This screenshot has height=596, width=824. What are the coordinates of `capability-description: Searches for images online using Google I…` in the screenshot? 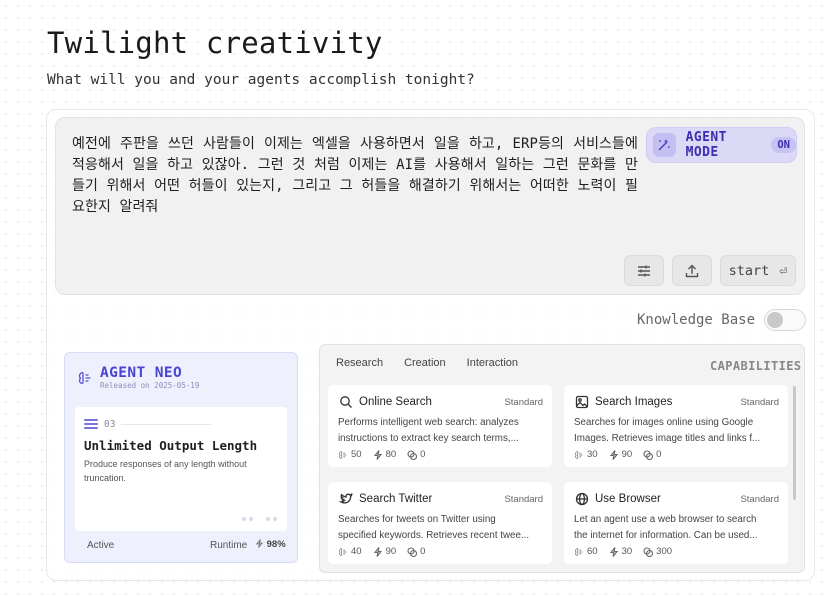 It's located at (667, 430).